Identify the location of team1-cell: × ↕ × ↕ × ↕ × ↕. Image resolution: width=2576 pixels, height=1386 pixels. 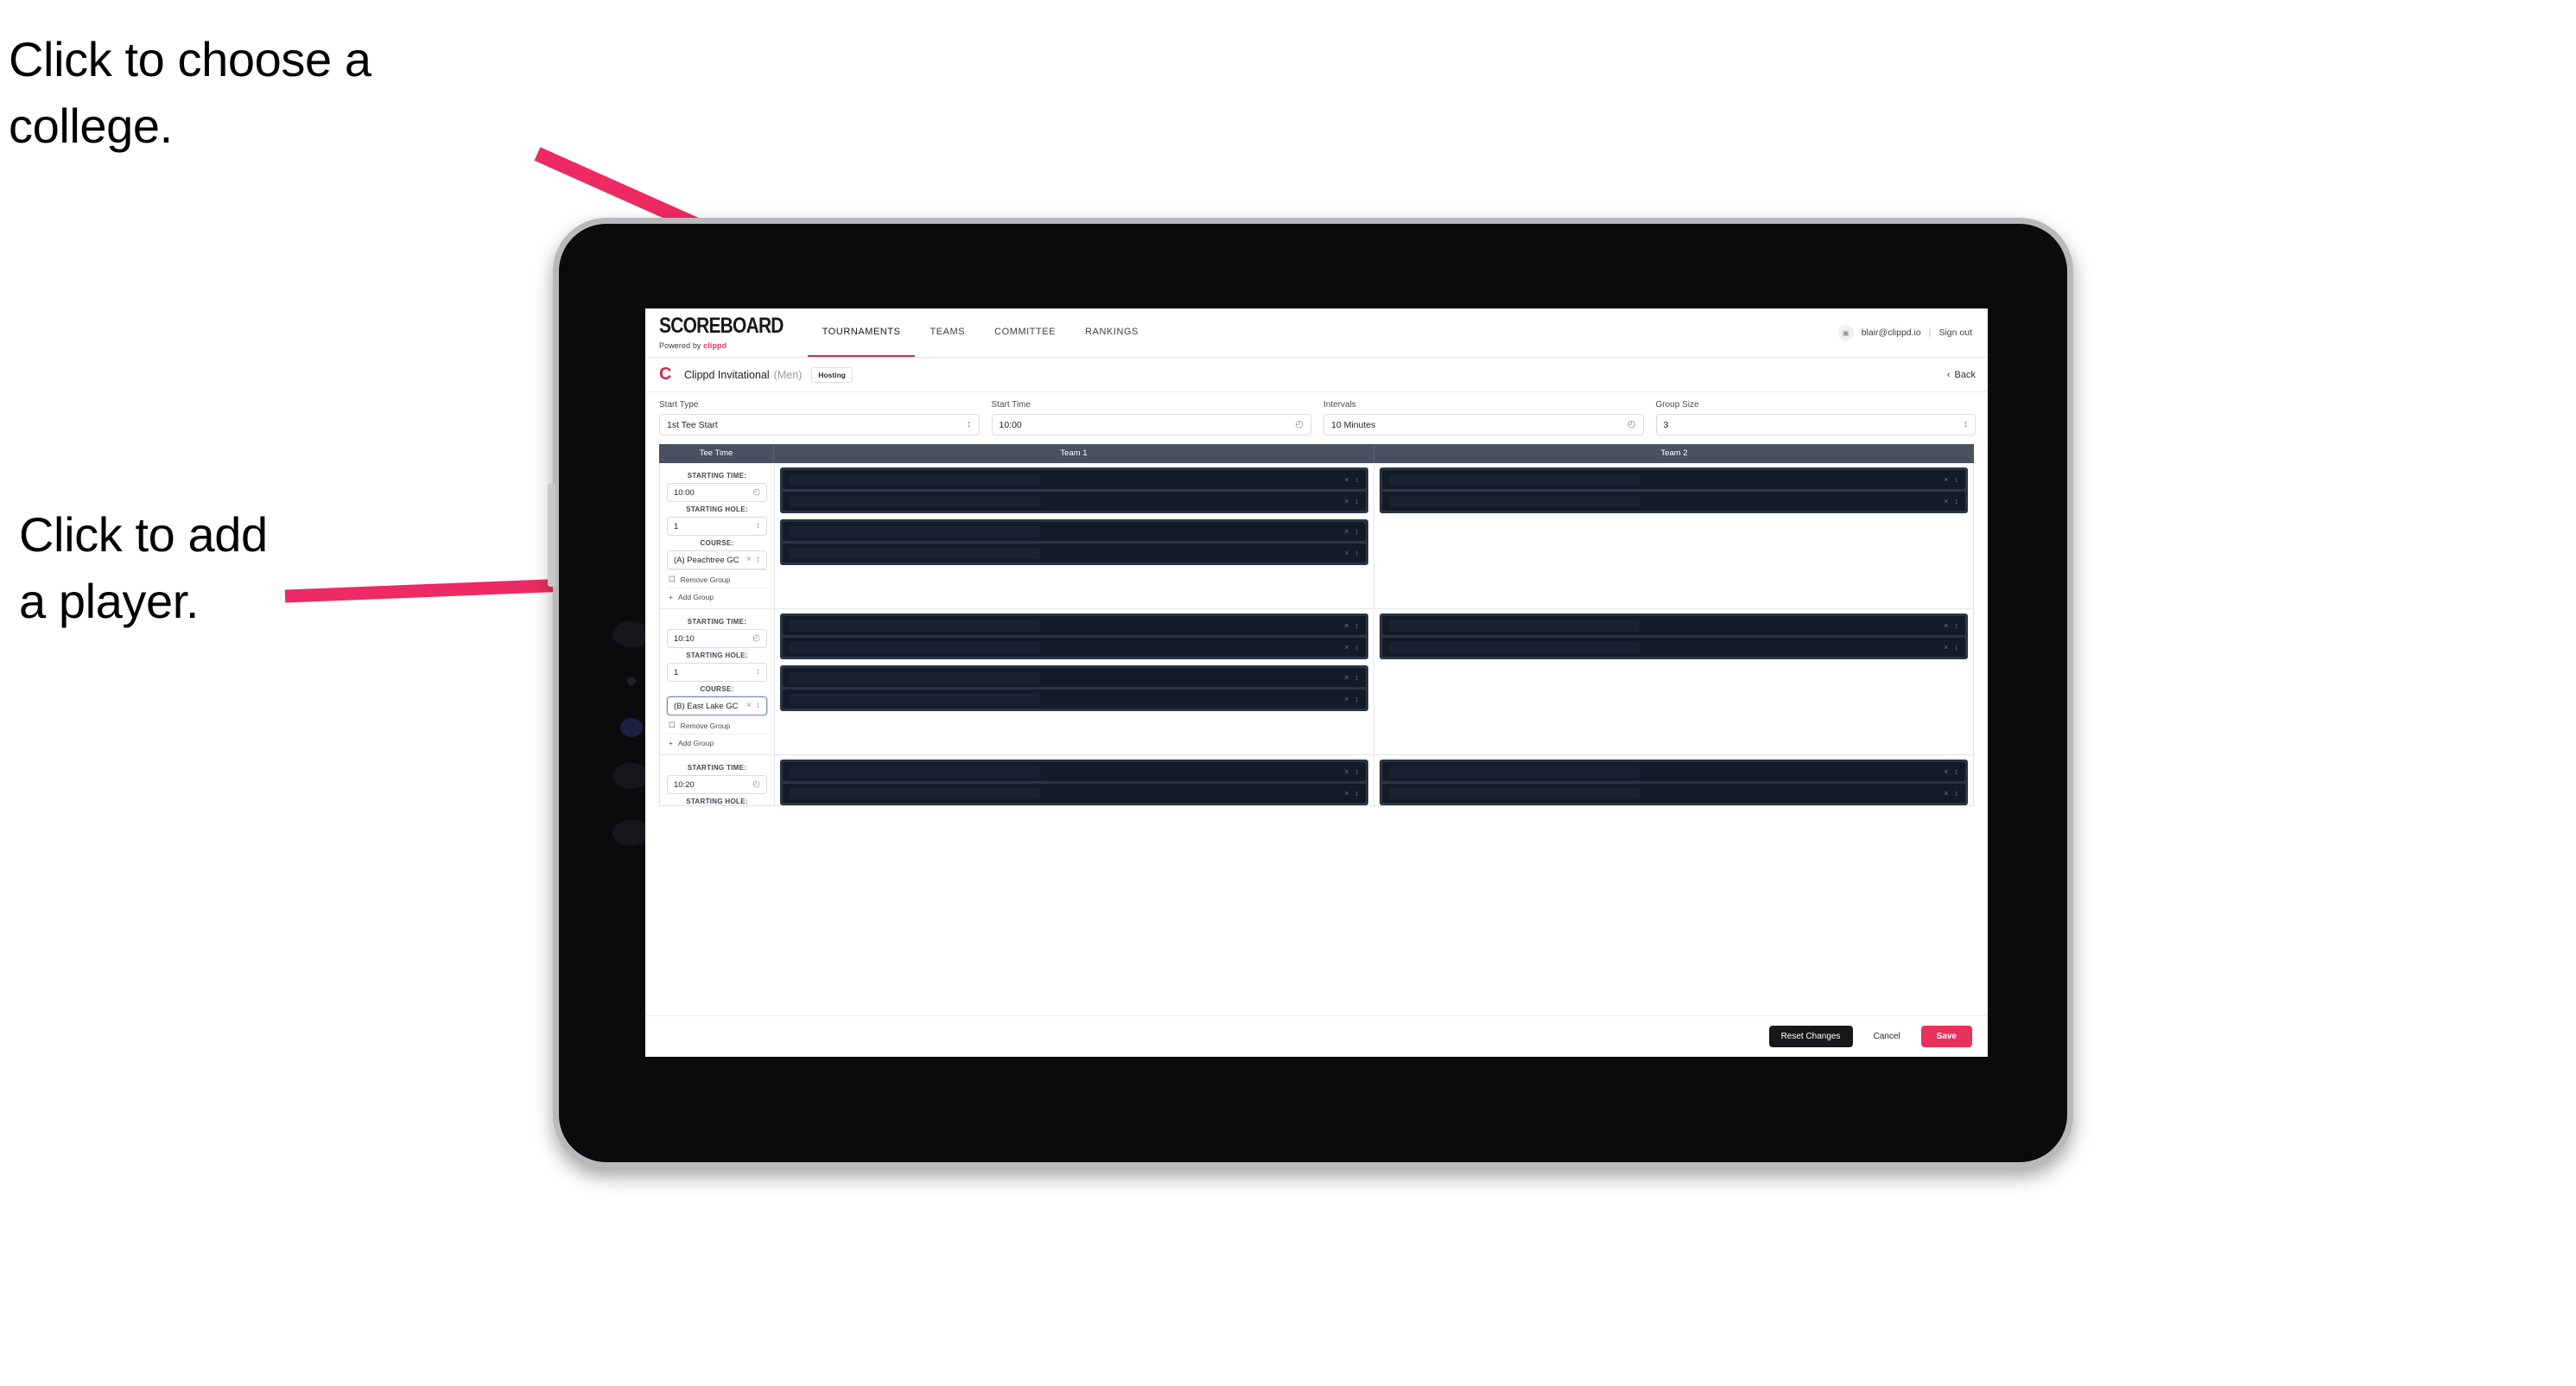
(1074, 535).